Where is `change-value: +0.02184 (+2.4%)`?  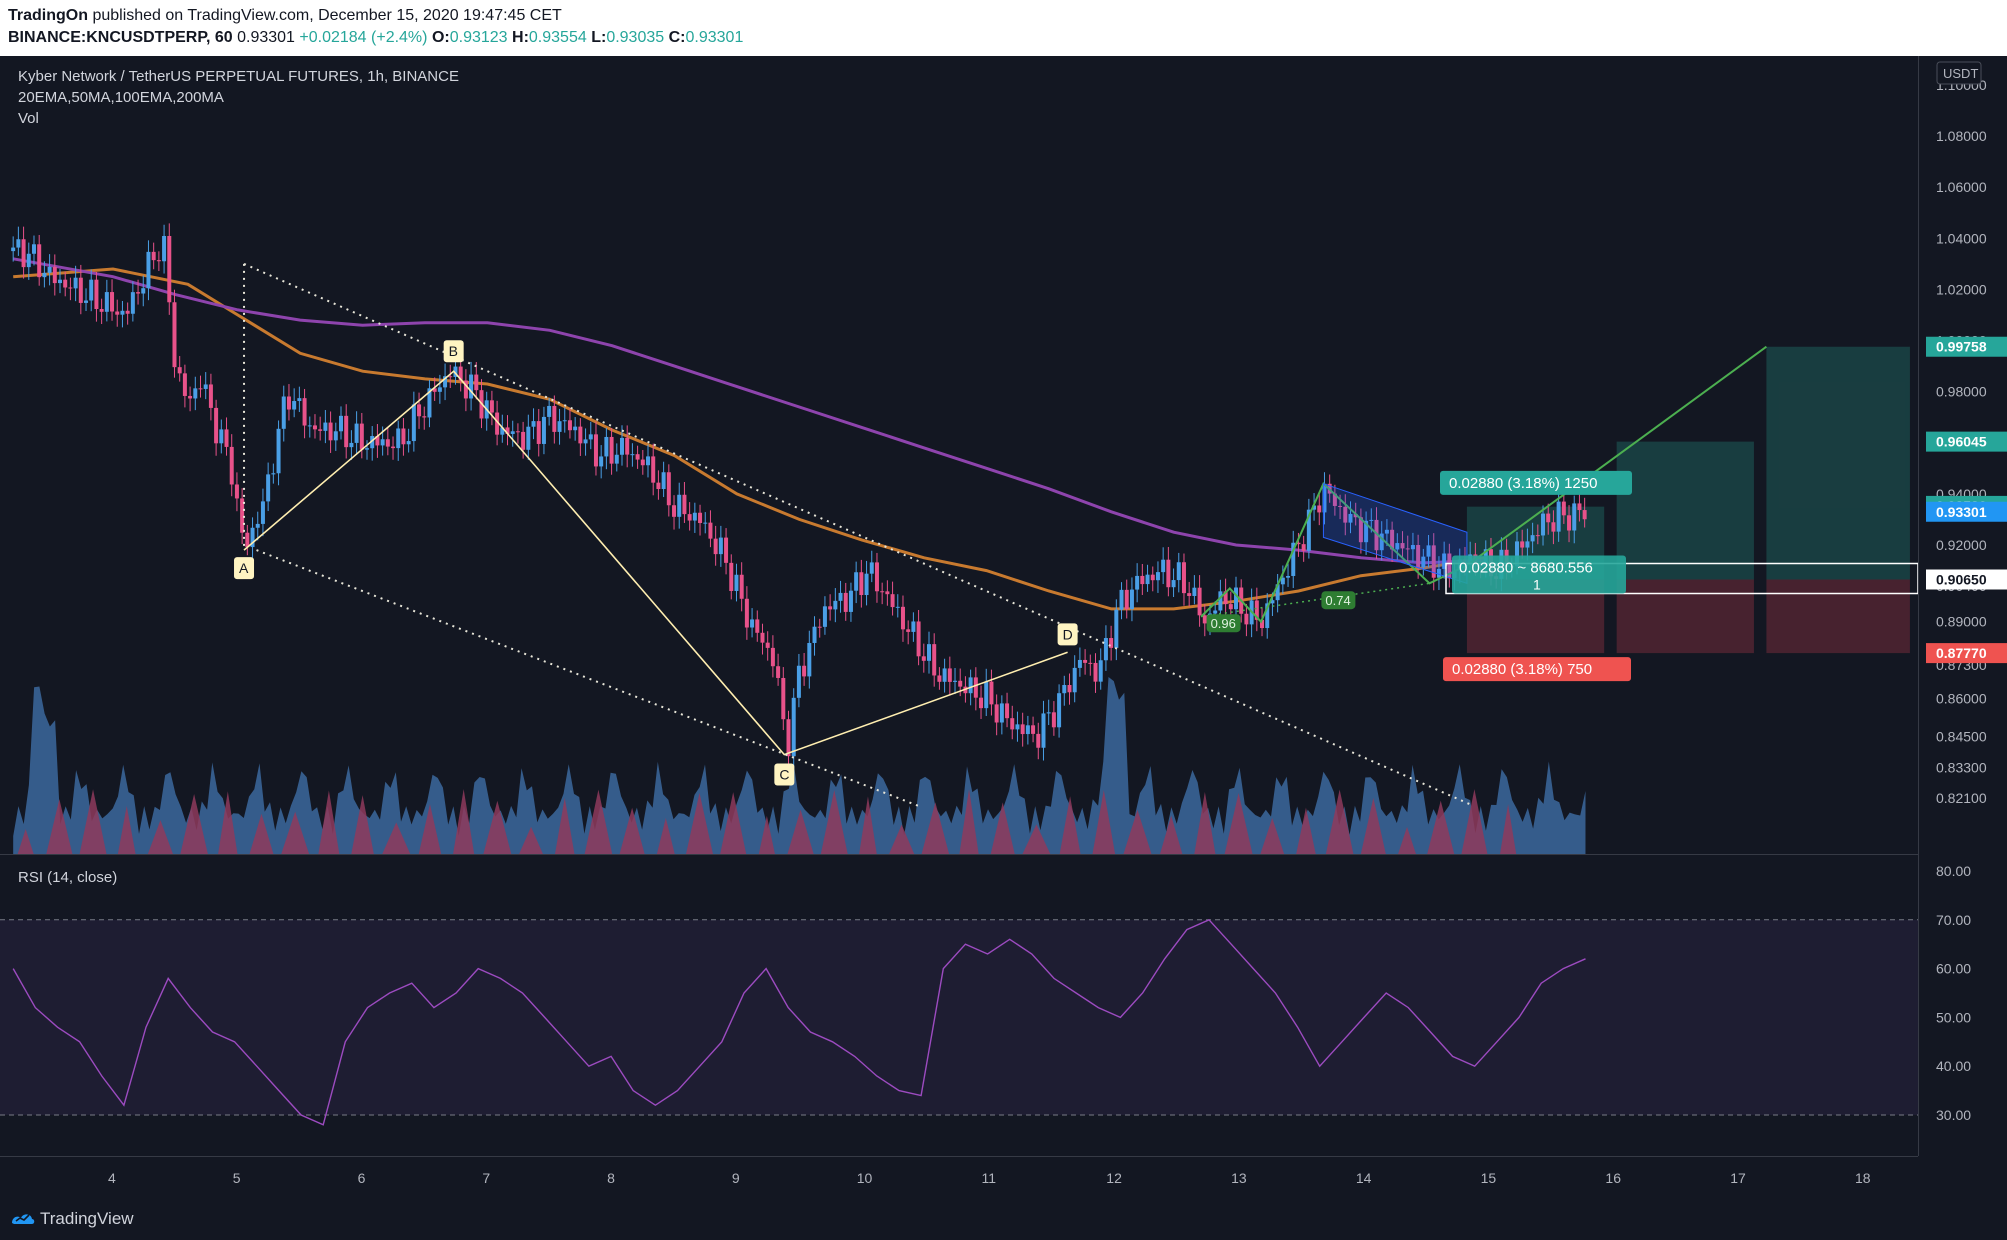
change-value: +0.02184 (+2.4%) is located at coordinates (363, 37).